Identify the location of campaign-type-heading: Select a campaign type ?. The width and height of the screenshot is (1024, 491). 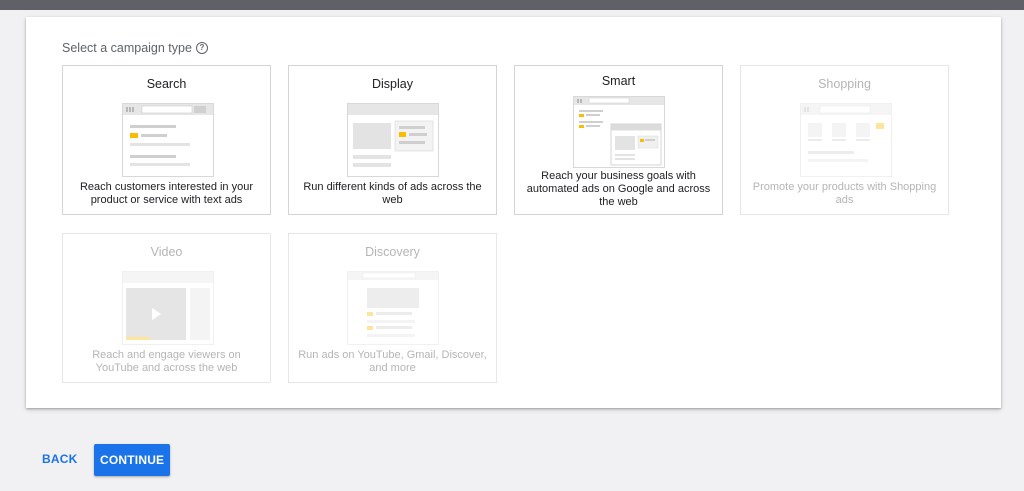
(135, 48).